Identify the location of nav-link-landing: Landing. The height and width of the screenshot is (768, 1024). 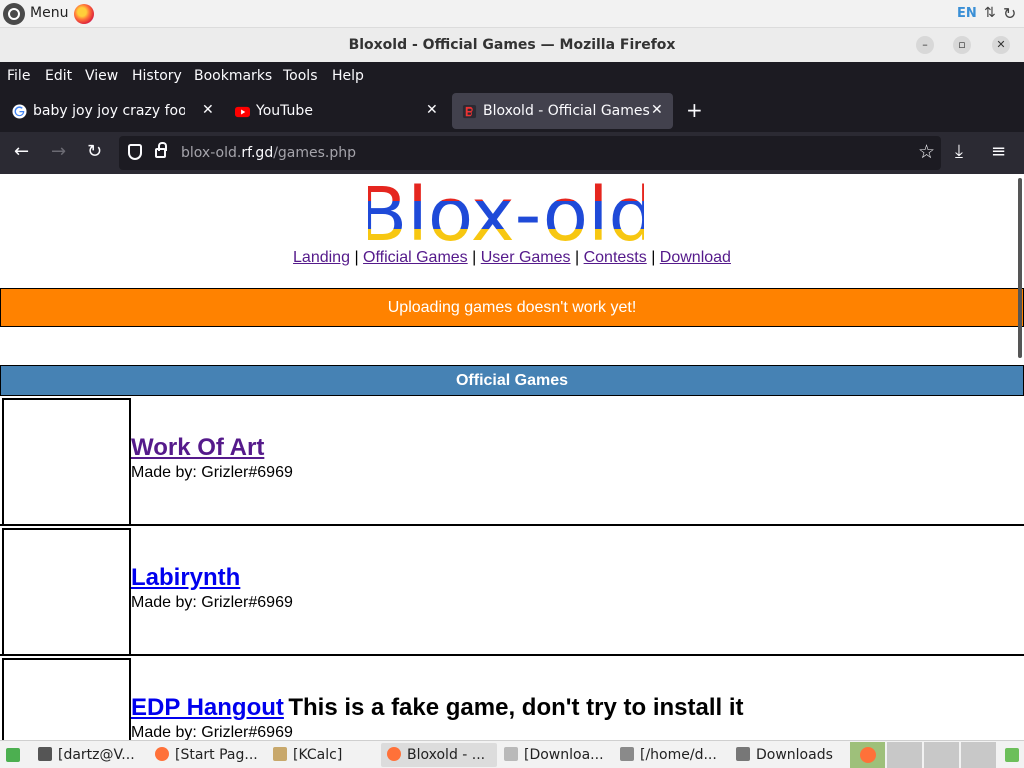
(321, 257).